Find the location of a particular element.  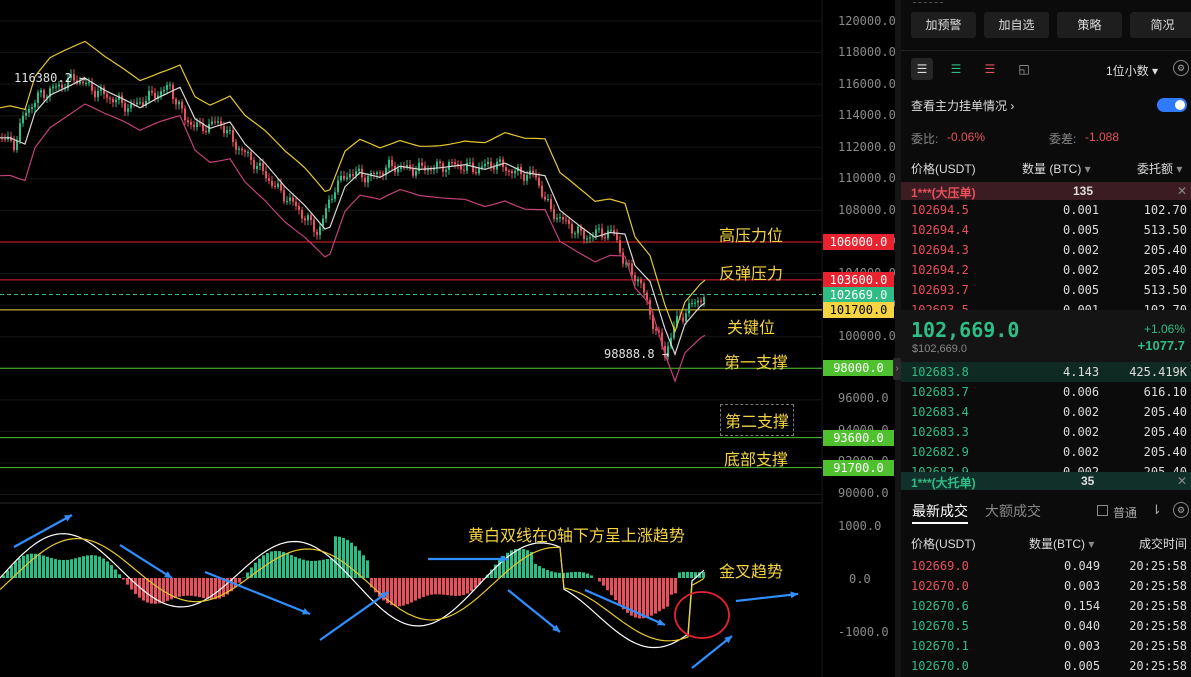

overview-button: 简况 is located at coordinates (1160, 25).